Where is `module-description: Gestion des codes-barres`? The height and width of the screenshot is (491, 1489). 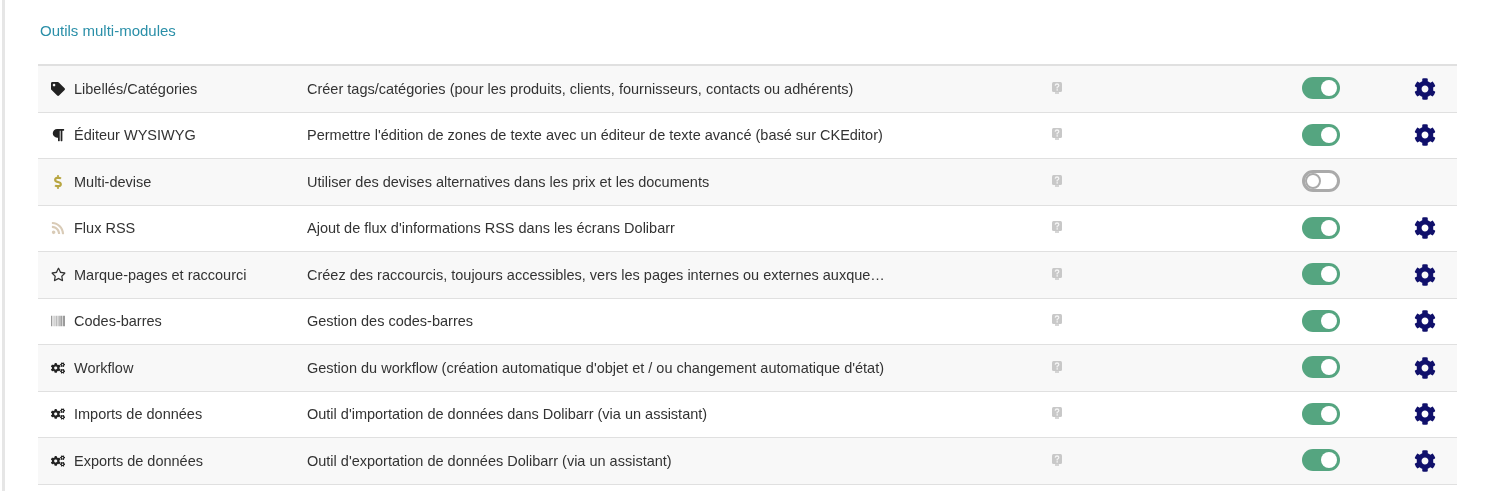
module-description: Gestion des codes-barres is located at coordinates (391, 321).